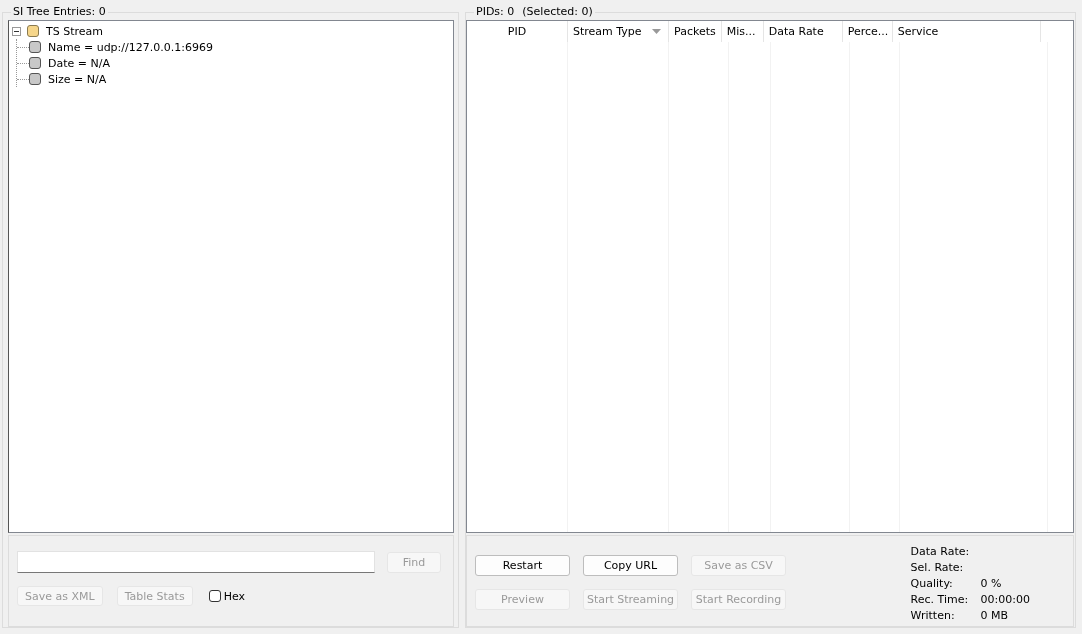  What do you see at coordinates (940, 552) in the screenshot?
I see `stat-label: Data Rate:` at bounding box center [940, 552].